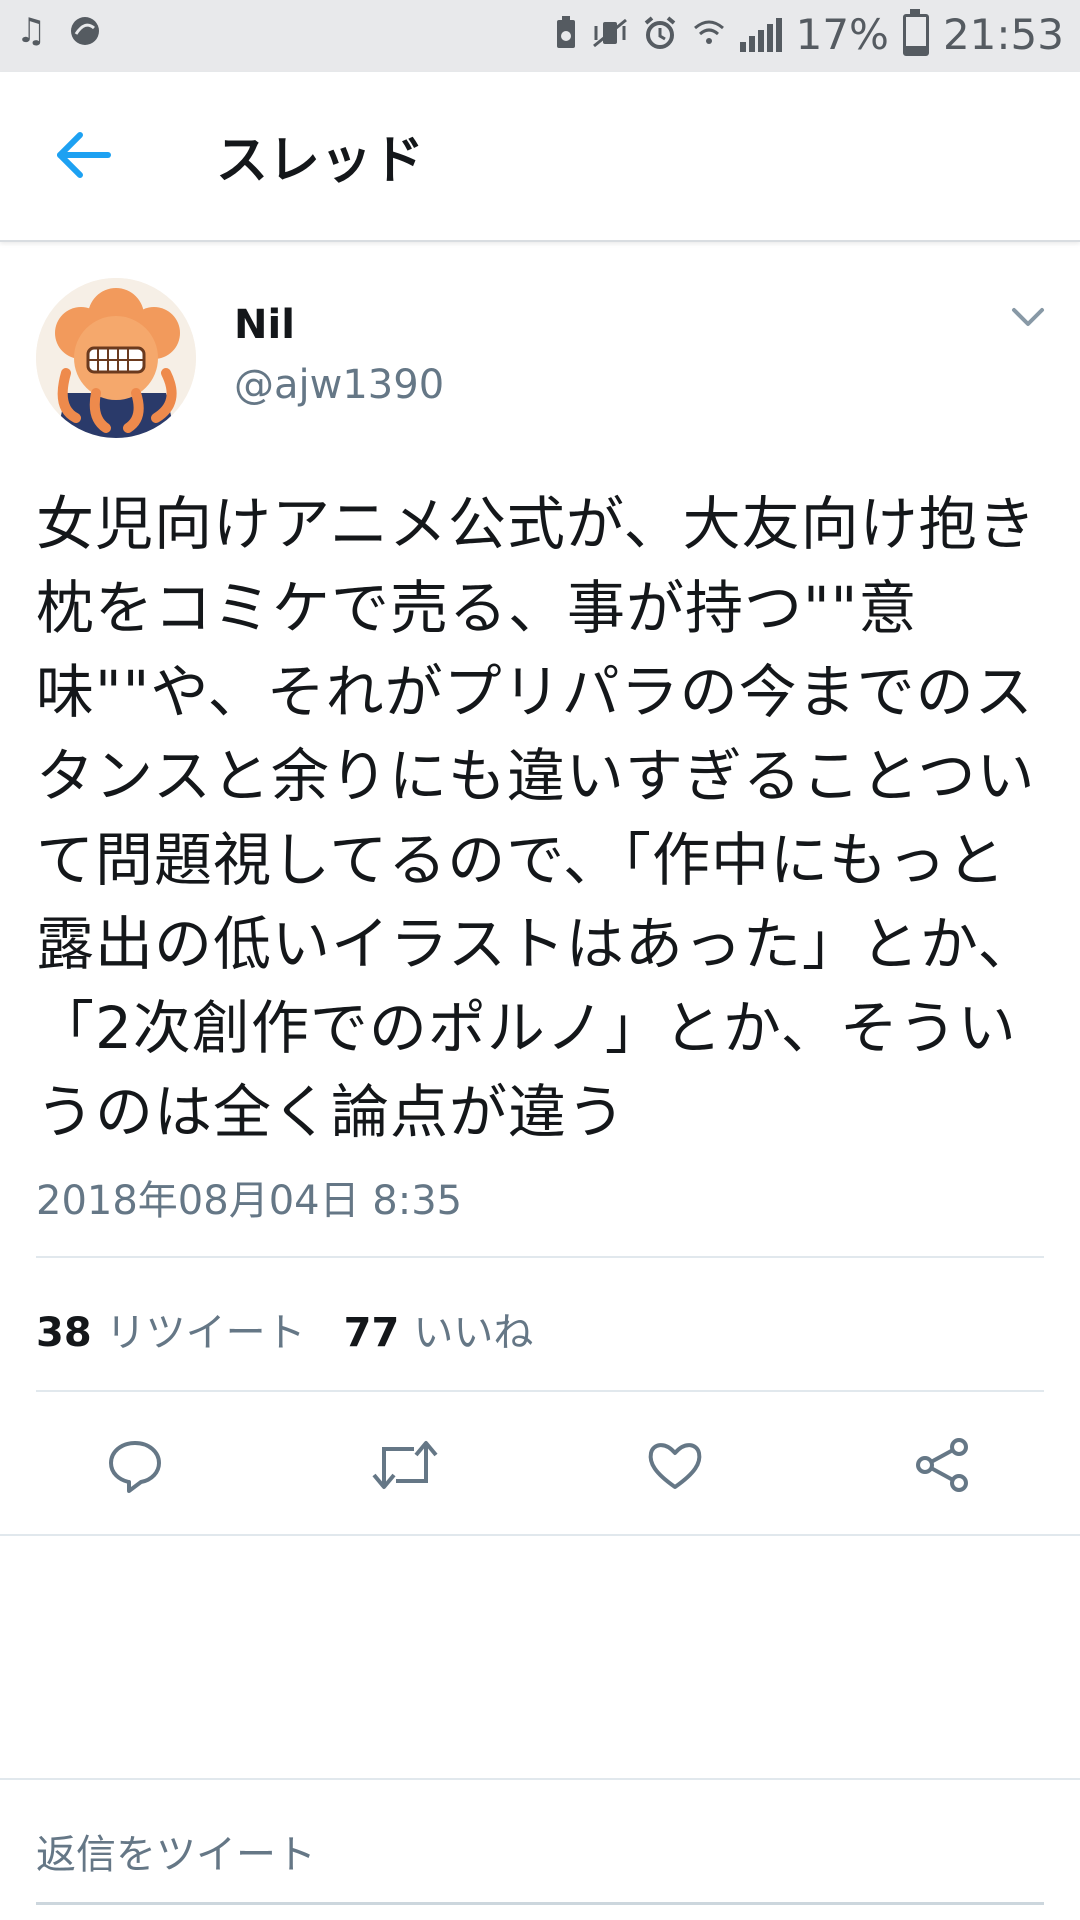 Image resolution: width=1080 pixels, height=1920 pixels. I want to click on tweet-stats: 38 リツイート 77 いいね, so click(296, 1329).